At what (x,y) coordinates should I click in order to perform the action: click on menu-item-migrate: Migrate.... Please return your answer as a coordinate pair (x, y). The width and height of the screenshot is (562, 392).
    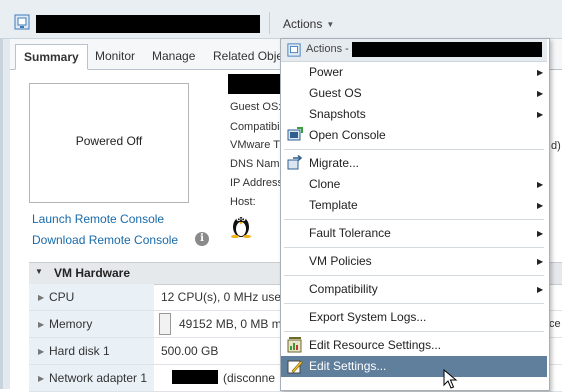
    Looking at the image, I should click on (334, 163).